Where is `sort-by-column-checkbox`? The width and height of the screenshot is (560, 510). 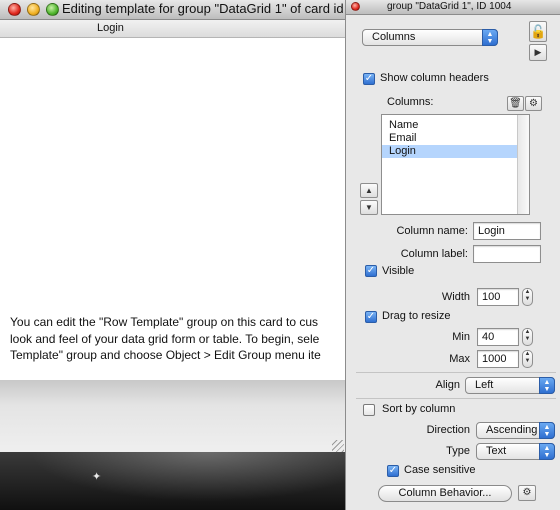
sort-by-column-checkbox is located at coordinates (369, 410).